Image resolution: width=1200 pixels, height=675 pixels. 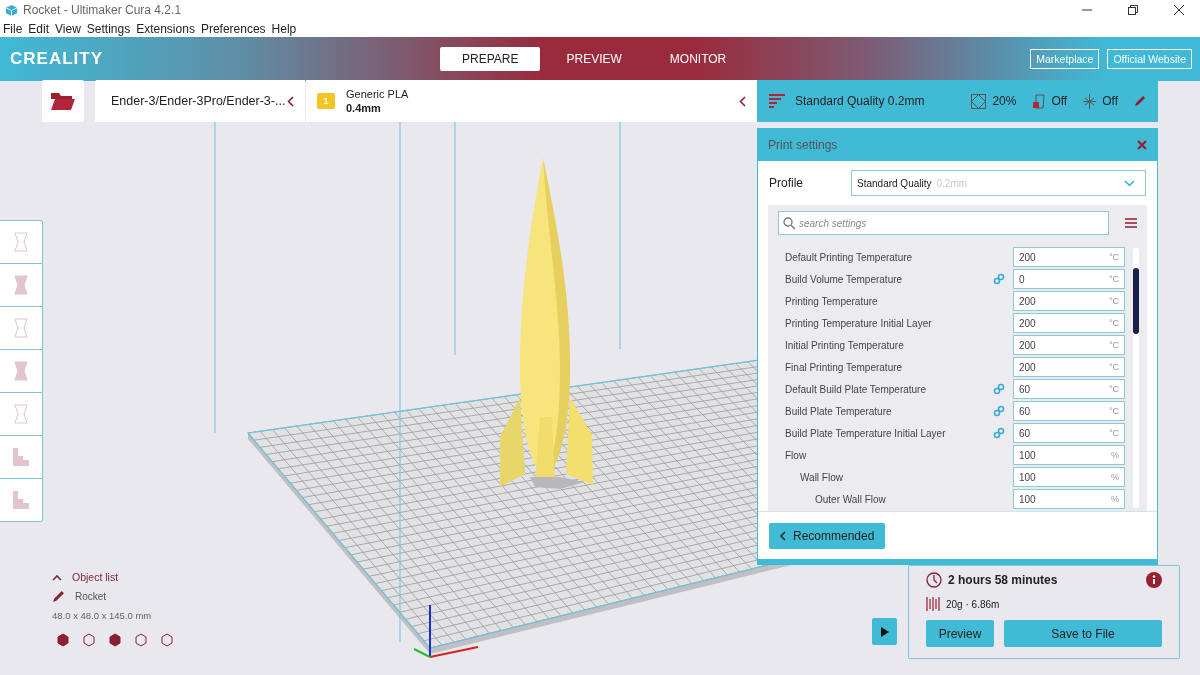 What do you see at coordinates (1069, 279) in the screenshot?
I see `setting-value-field: 0 °C` at bounding box center [1069, 279].